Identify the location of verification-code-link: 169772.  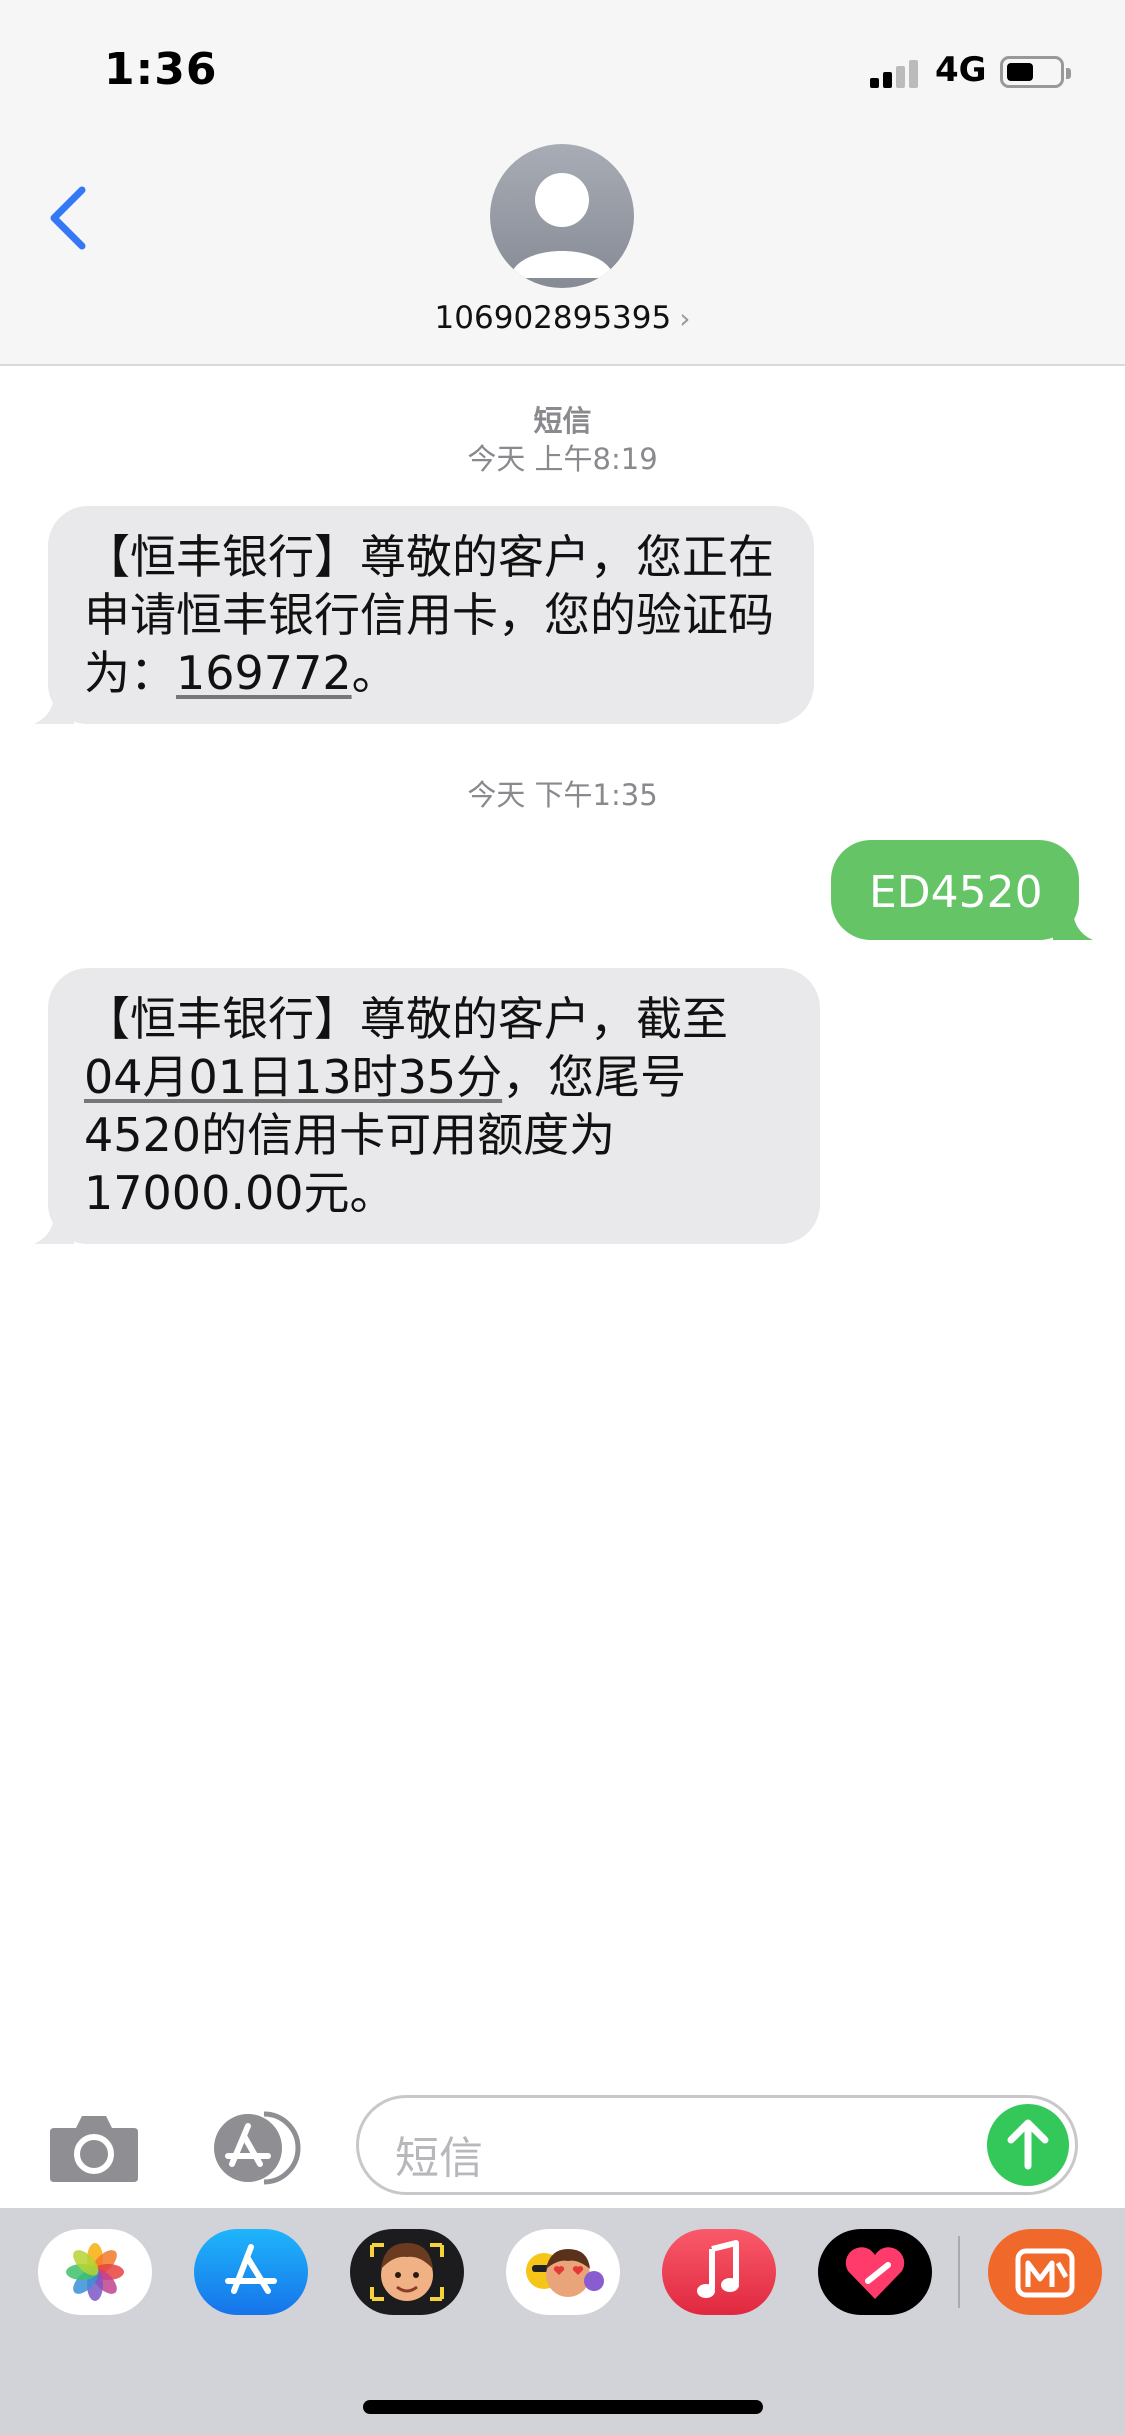
(264, 673).